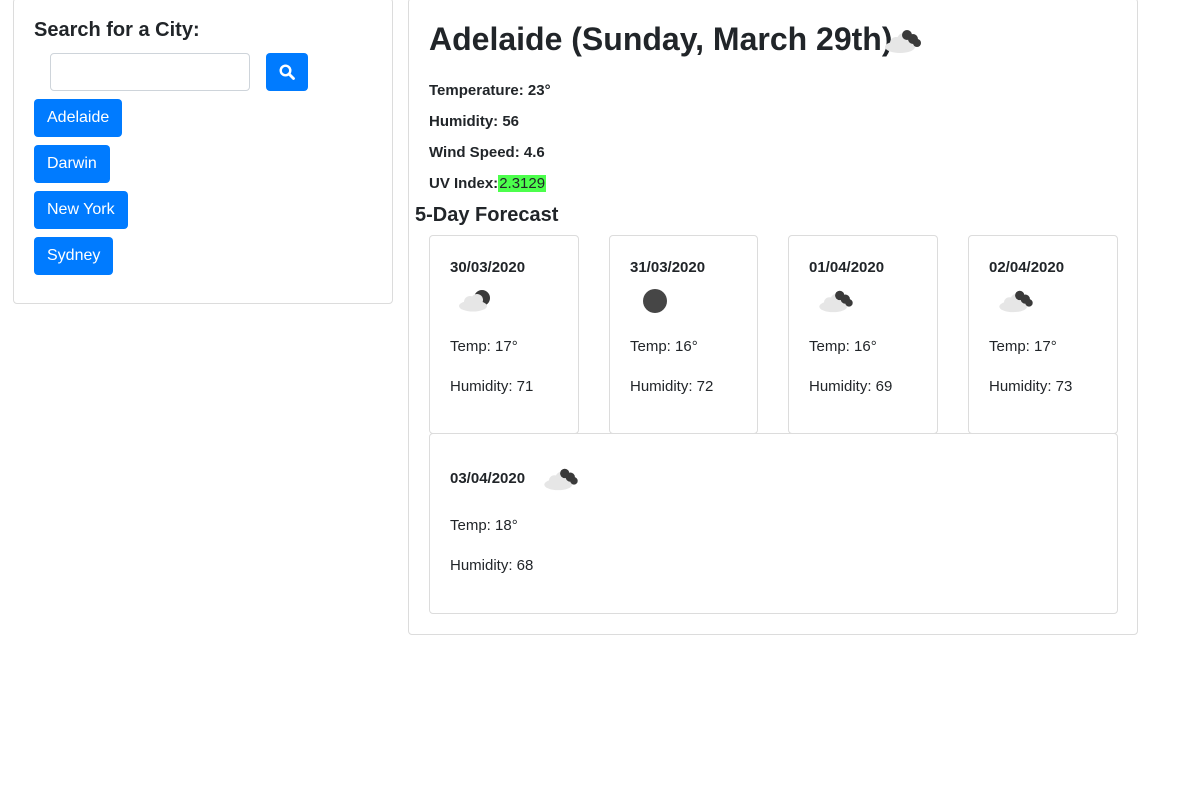  Describe the element at coordinates (522, 183) in the screenshot. I see `uv-index-value: 2.3129` at that location.